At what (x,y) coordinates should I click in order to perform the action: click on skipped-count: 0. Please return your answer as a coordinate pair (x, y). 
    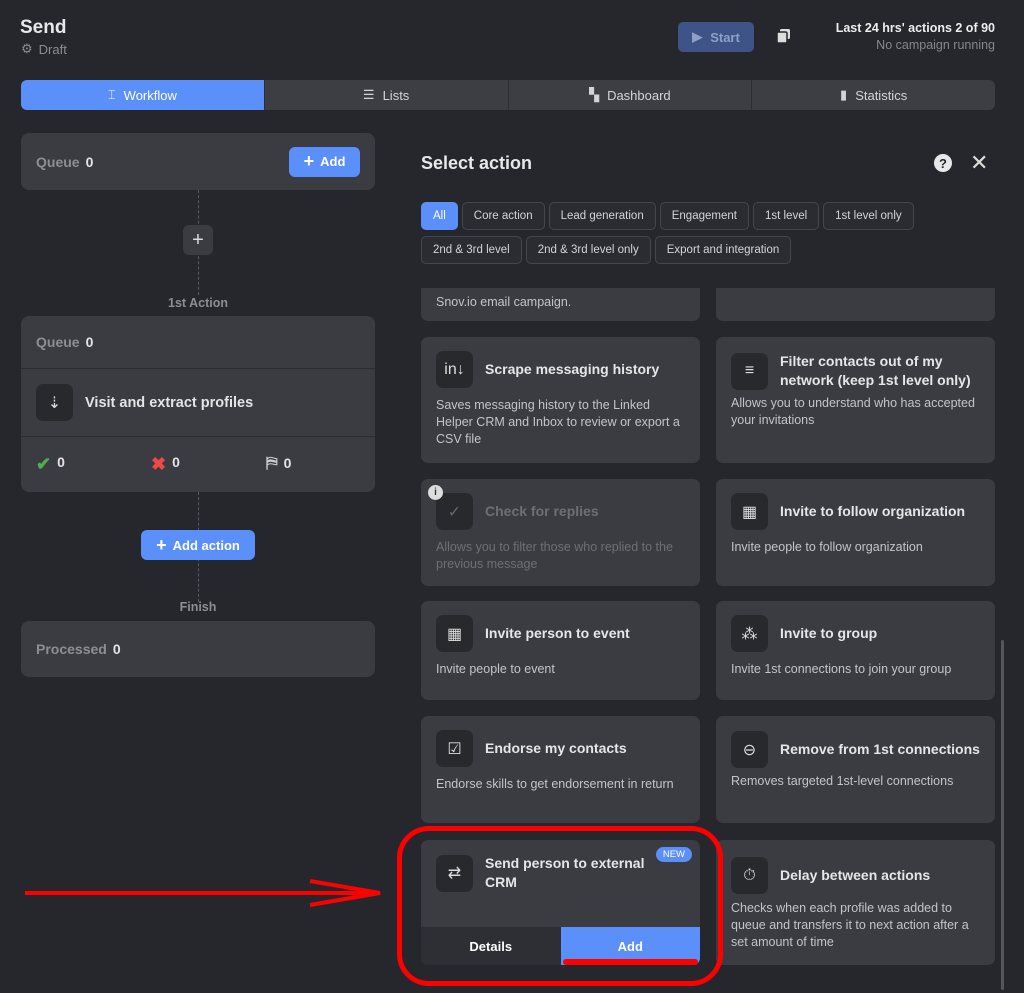
    Looking at the image, I should click on (287, 463).